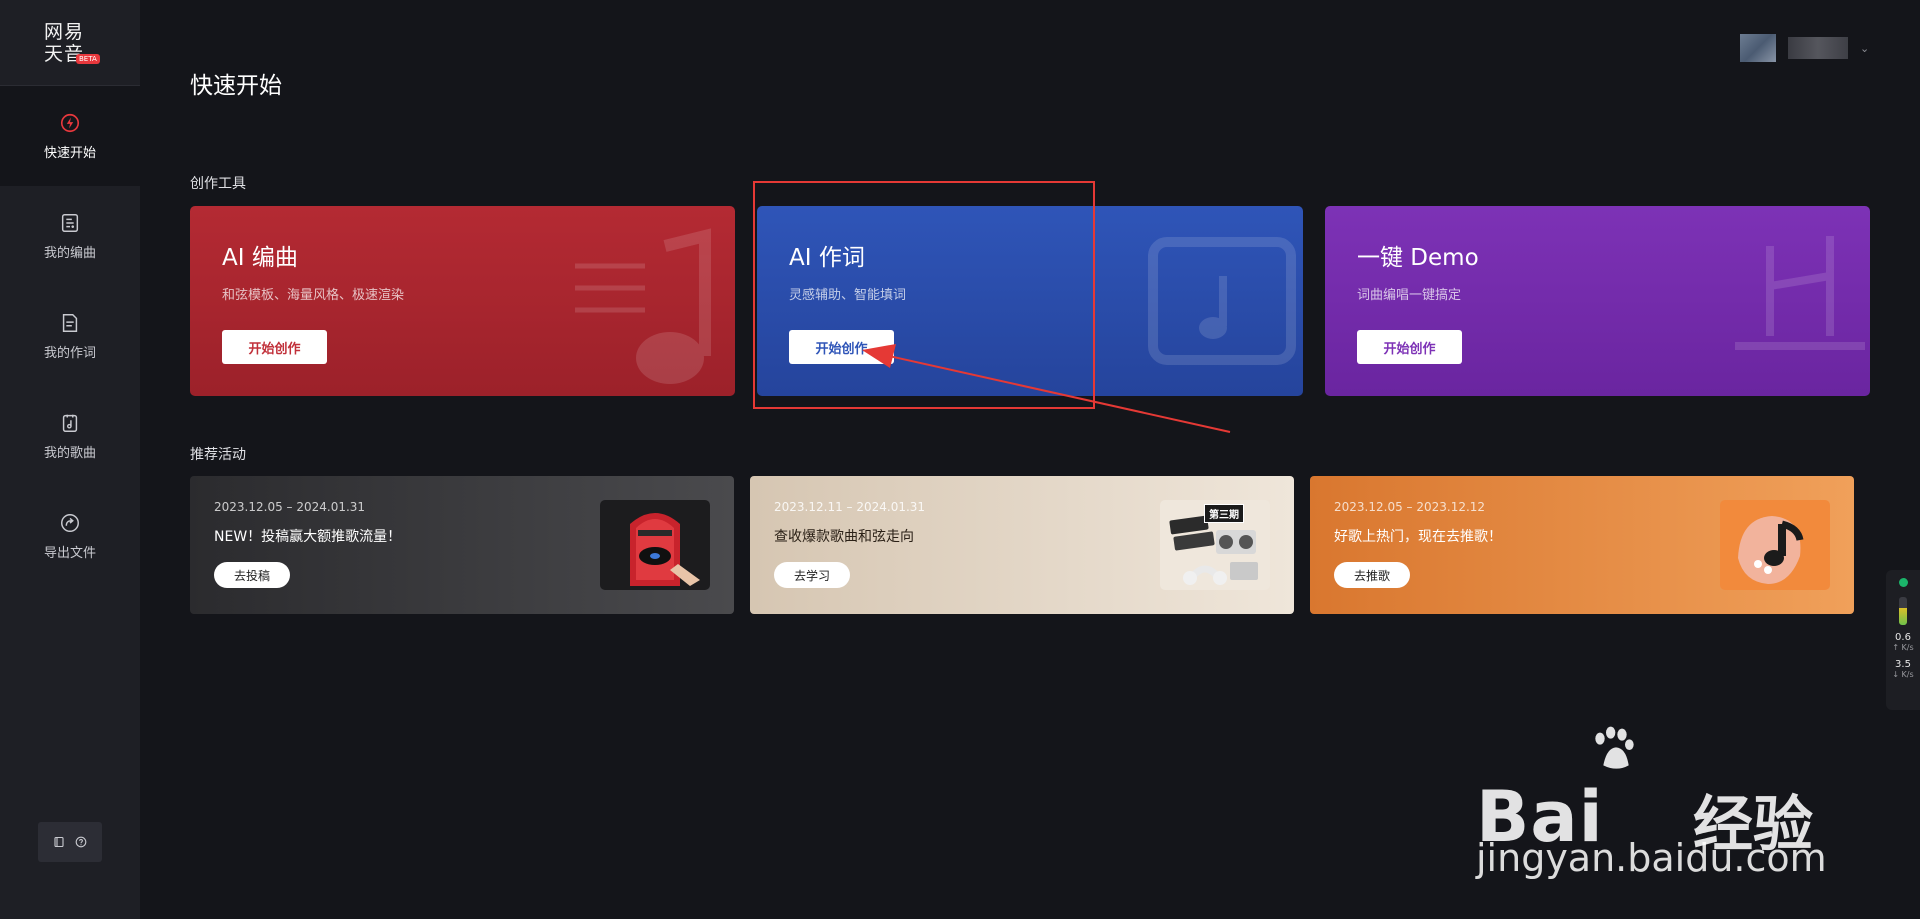  Describe the element at coordinates (70, 842) in the screenshot. I see `sidebar-bottom-tools` at that location.